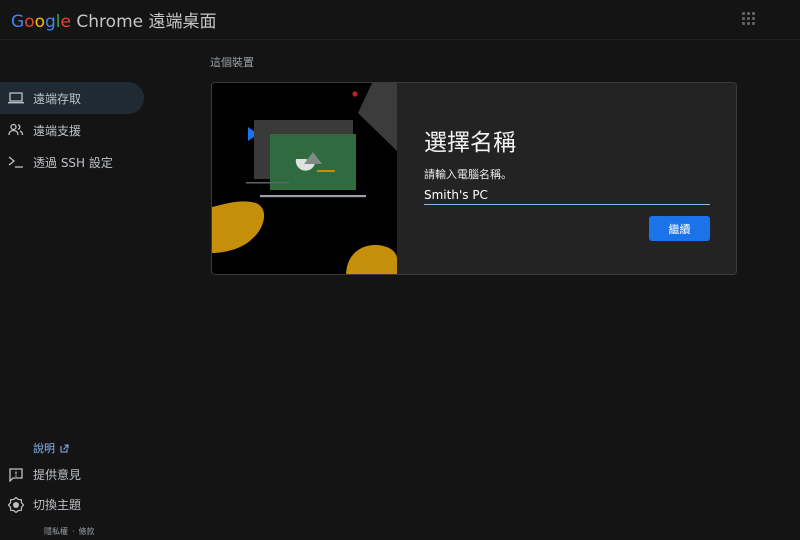  I want to click on logo-letter: g, so click(50, 22).